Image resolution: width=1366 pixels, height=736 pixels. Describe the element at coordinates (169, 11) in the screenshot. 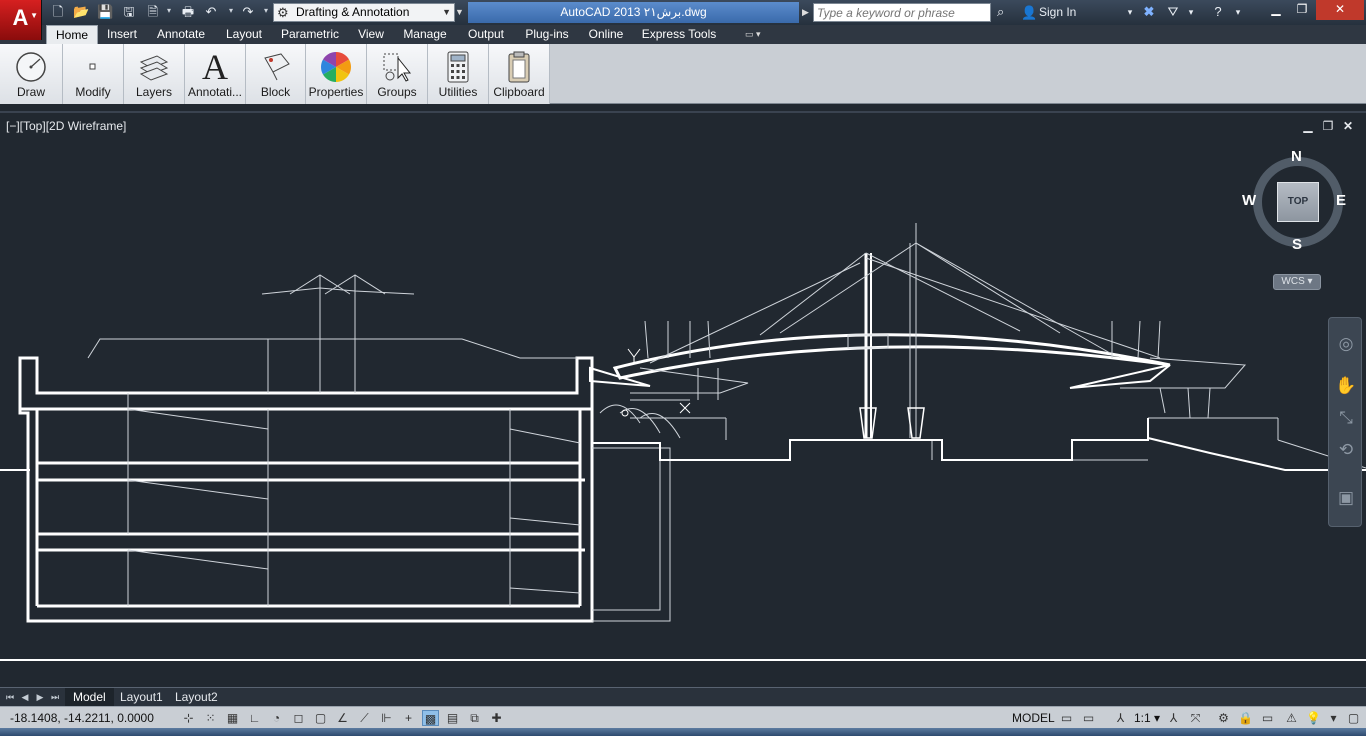

I see `publish-dropdown-icon: ▾` at that location.